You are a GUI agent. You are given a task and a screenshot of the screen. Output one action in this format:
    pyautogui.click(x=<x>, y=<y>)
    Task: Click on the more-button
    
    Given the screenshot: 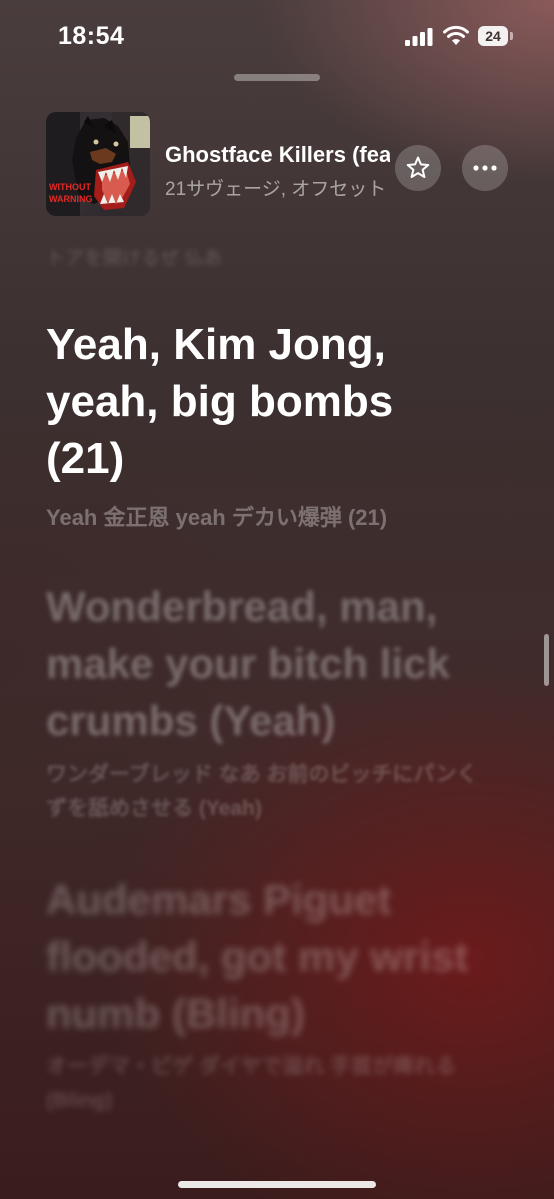 What is the action you would take?
    pyautogui.click(x=485, y=168)
    